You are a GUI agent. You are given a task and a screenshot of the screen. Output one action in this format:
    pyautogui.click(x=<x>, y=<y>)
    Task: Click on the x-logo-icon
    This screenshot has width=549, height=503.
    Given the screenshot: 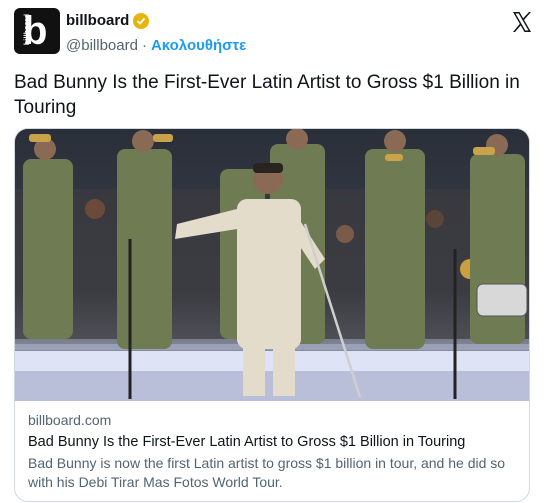 What is the action you would take?
    pyautogui.click(x=522, y=22)
    